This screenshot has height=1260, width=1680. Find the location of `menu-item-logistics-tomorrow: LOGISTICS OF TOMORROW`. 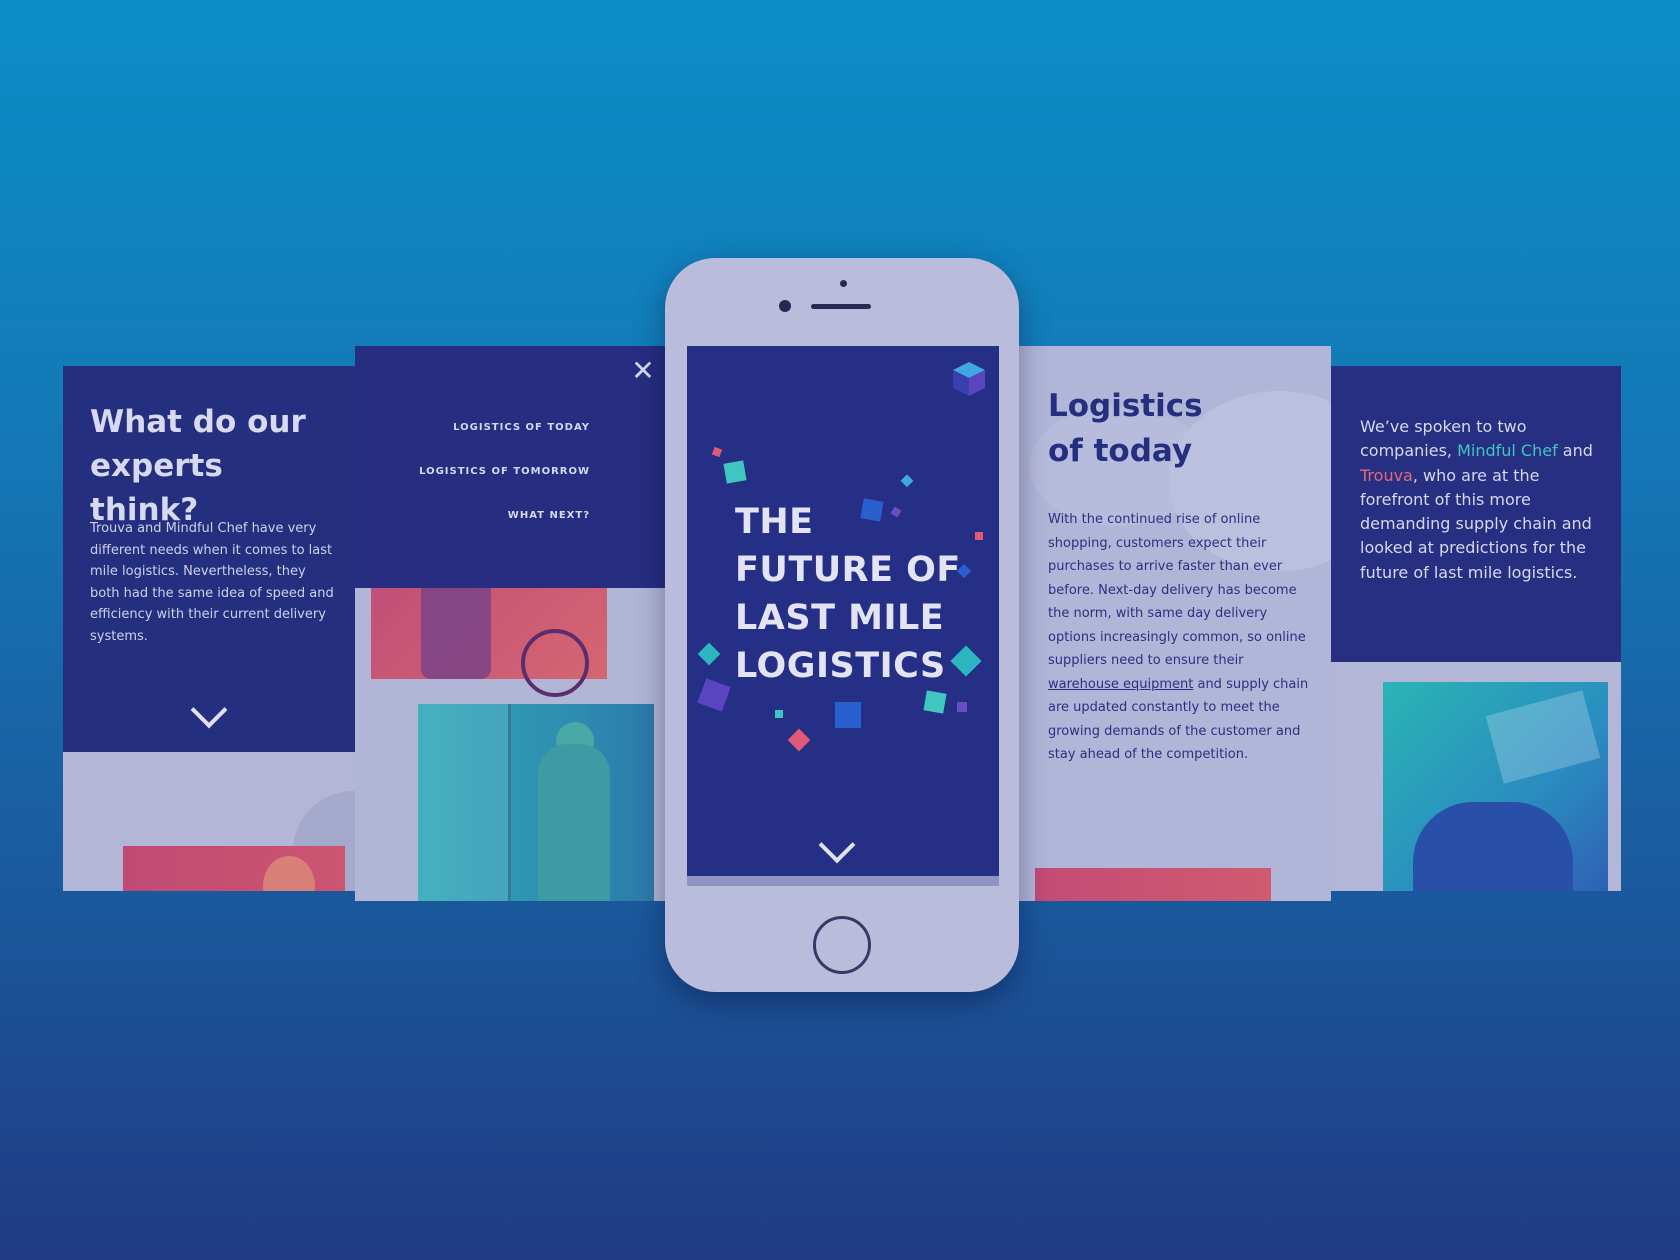

menu-item-logistics-tomorrow: LOGISTICS OF TOMORROW is located at coordinates (504, 472).